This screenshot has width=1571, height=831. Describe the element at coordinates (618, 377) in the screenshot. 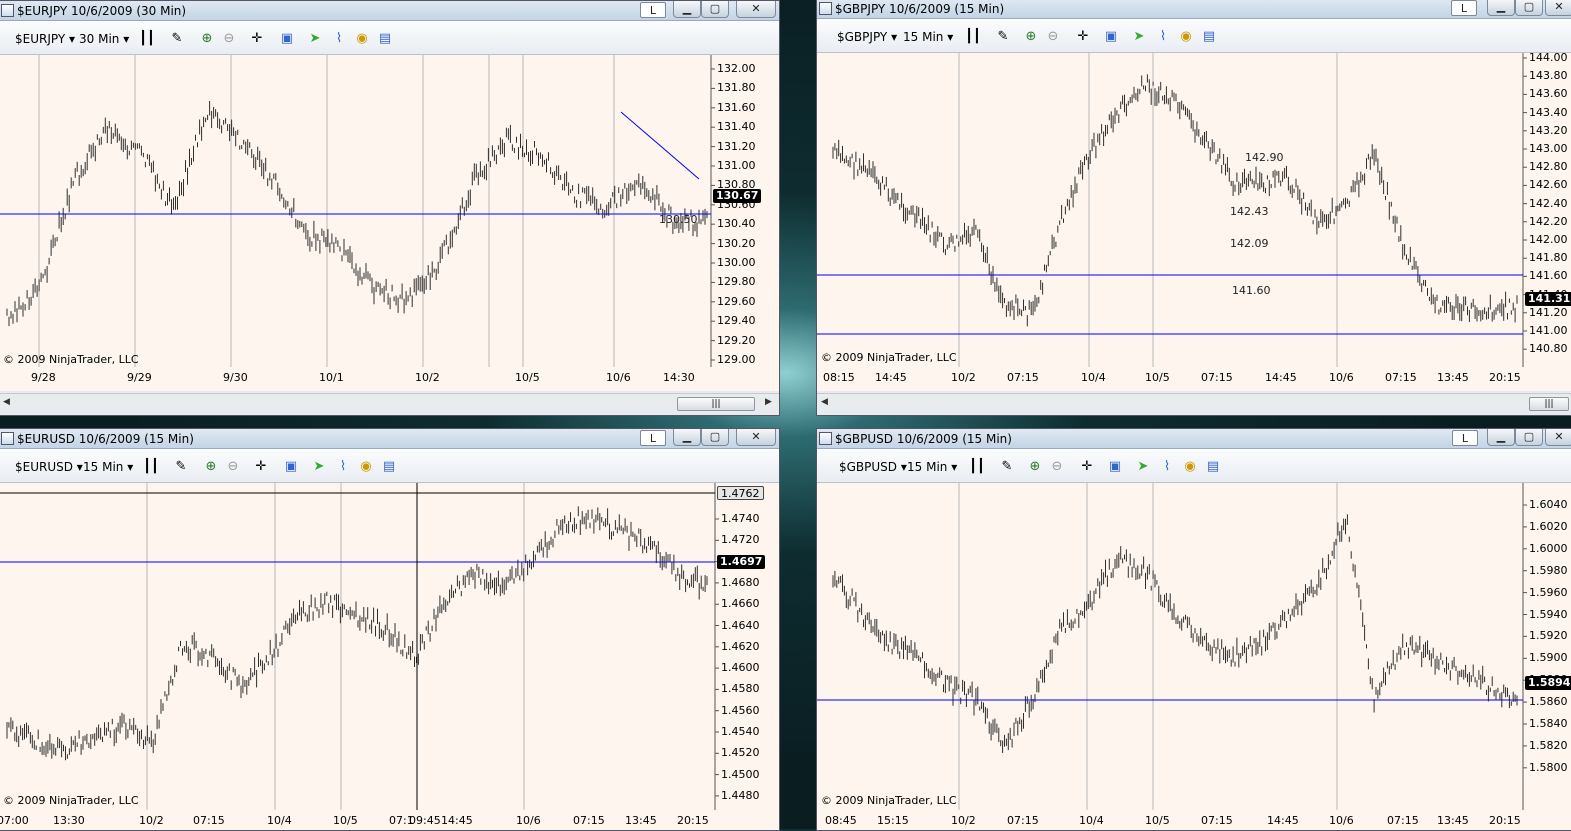

I see `x-tick-label: 10/6` at that location.